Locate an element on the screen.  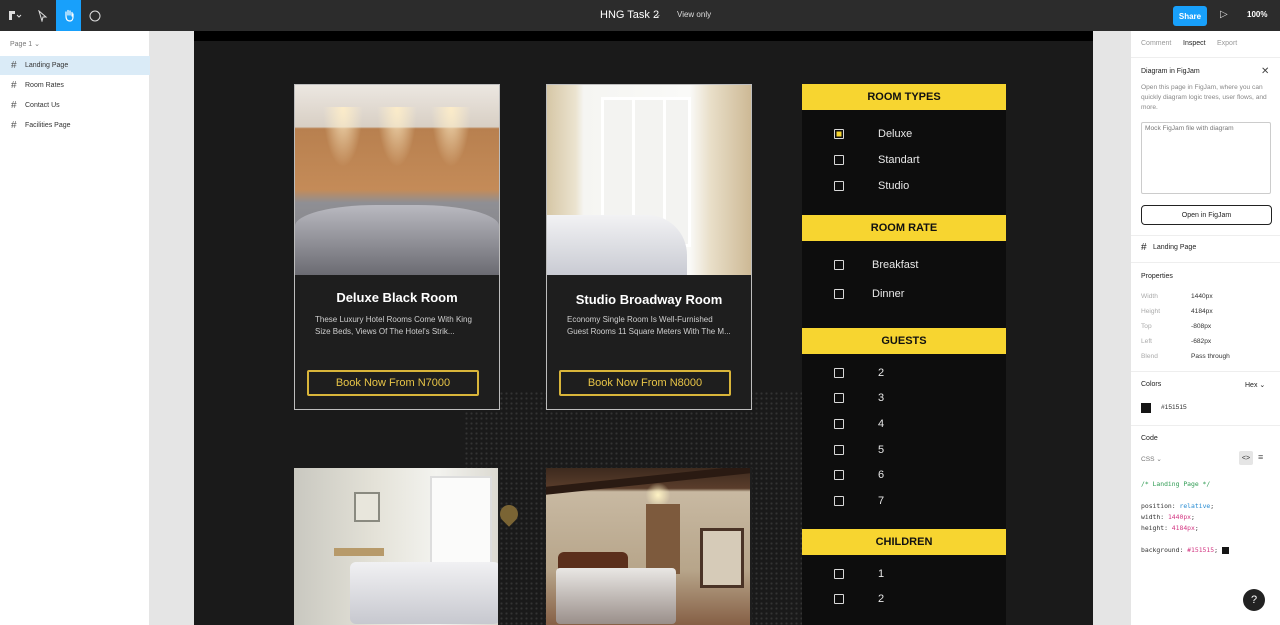
layer-contact-us: # Contact Us is located at coordinates (75, 105).